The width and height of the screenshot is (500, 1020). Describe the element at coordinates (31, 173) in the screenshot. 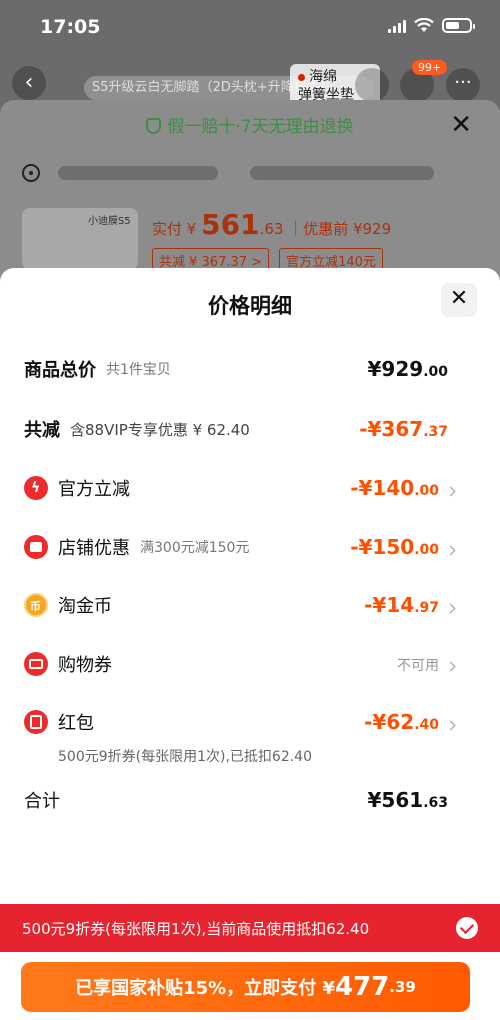

I see `location-pin-icon` at that location.